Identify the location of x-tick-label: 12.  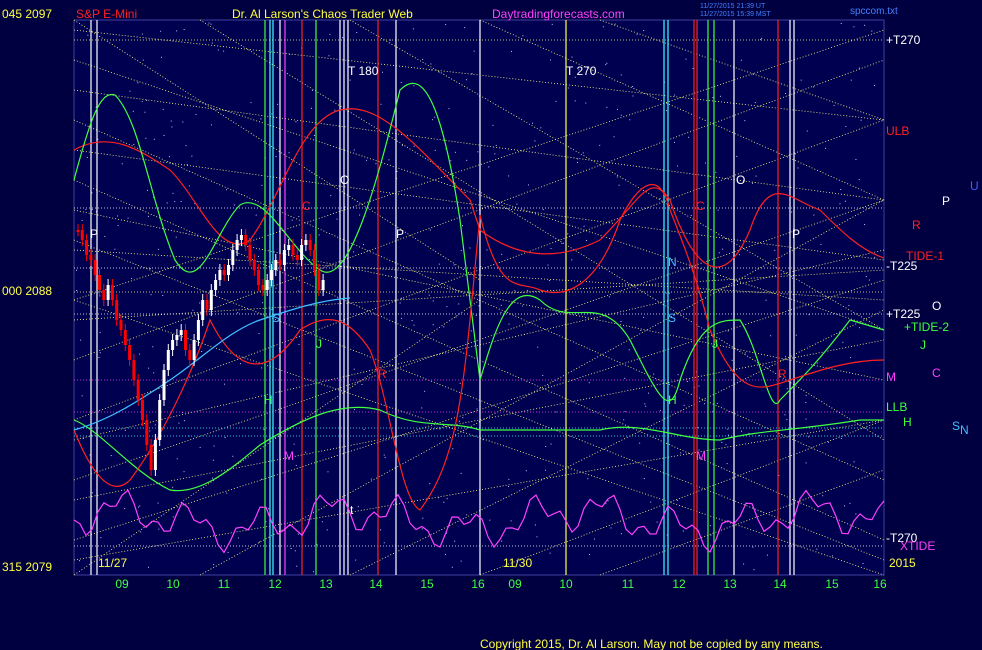
(275, 584).